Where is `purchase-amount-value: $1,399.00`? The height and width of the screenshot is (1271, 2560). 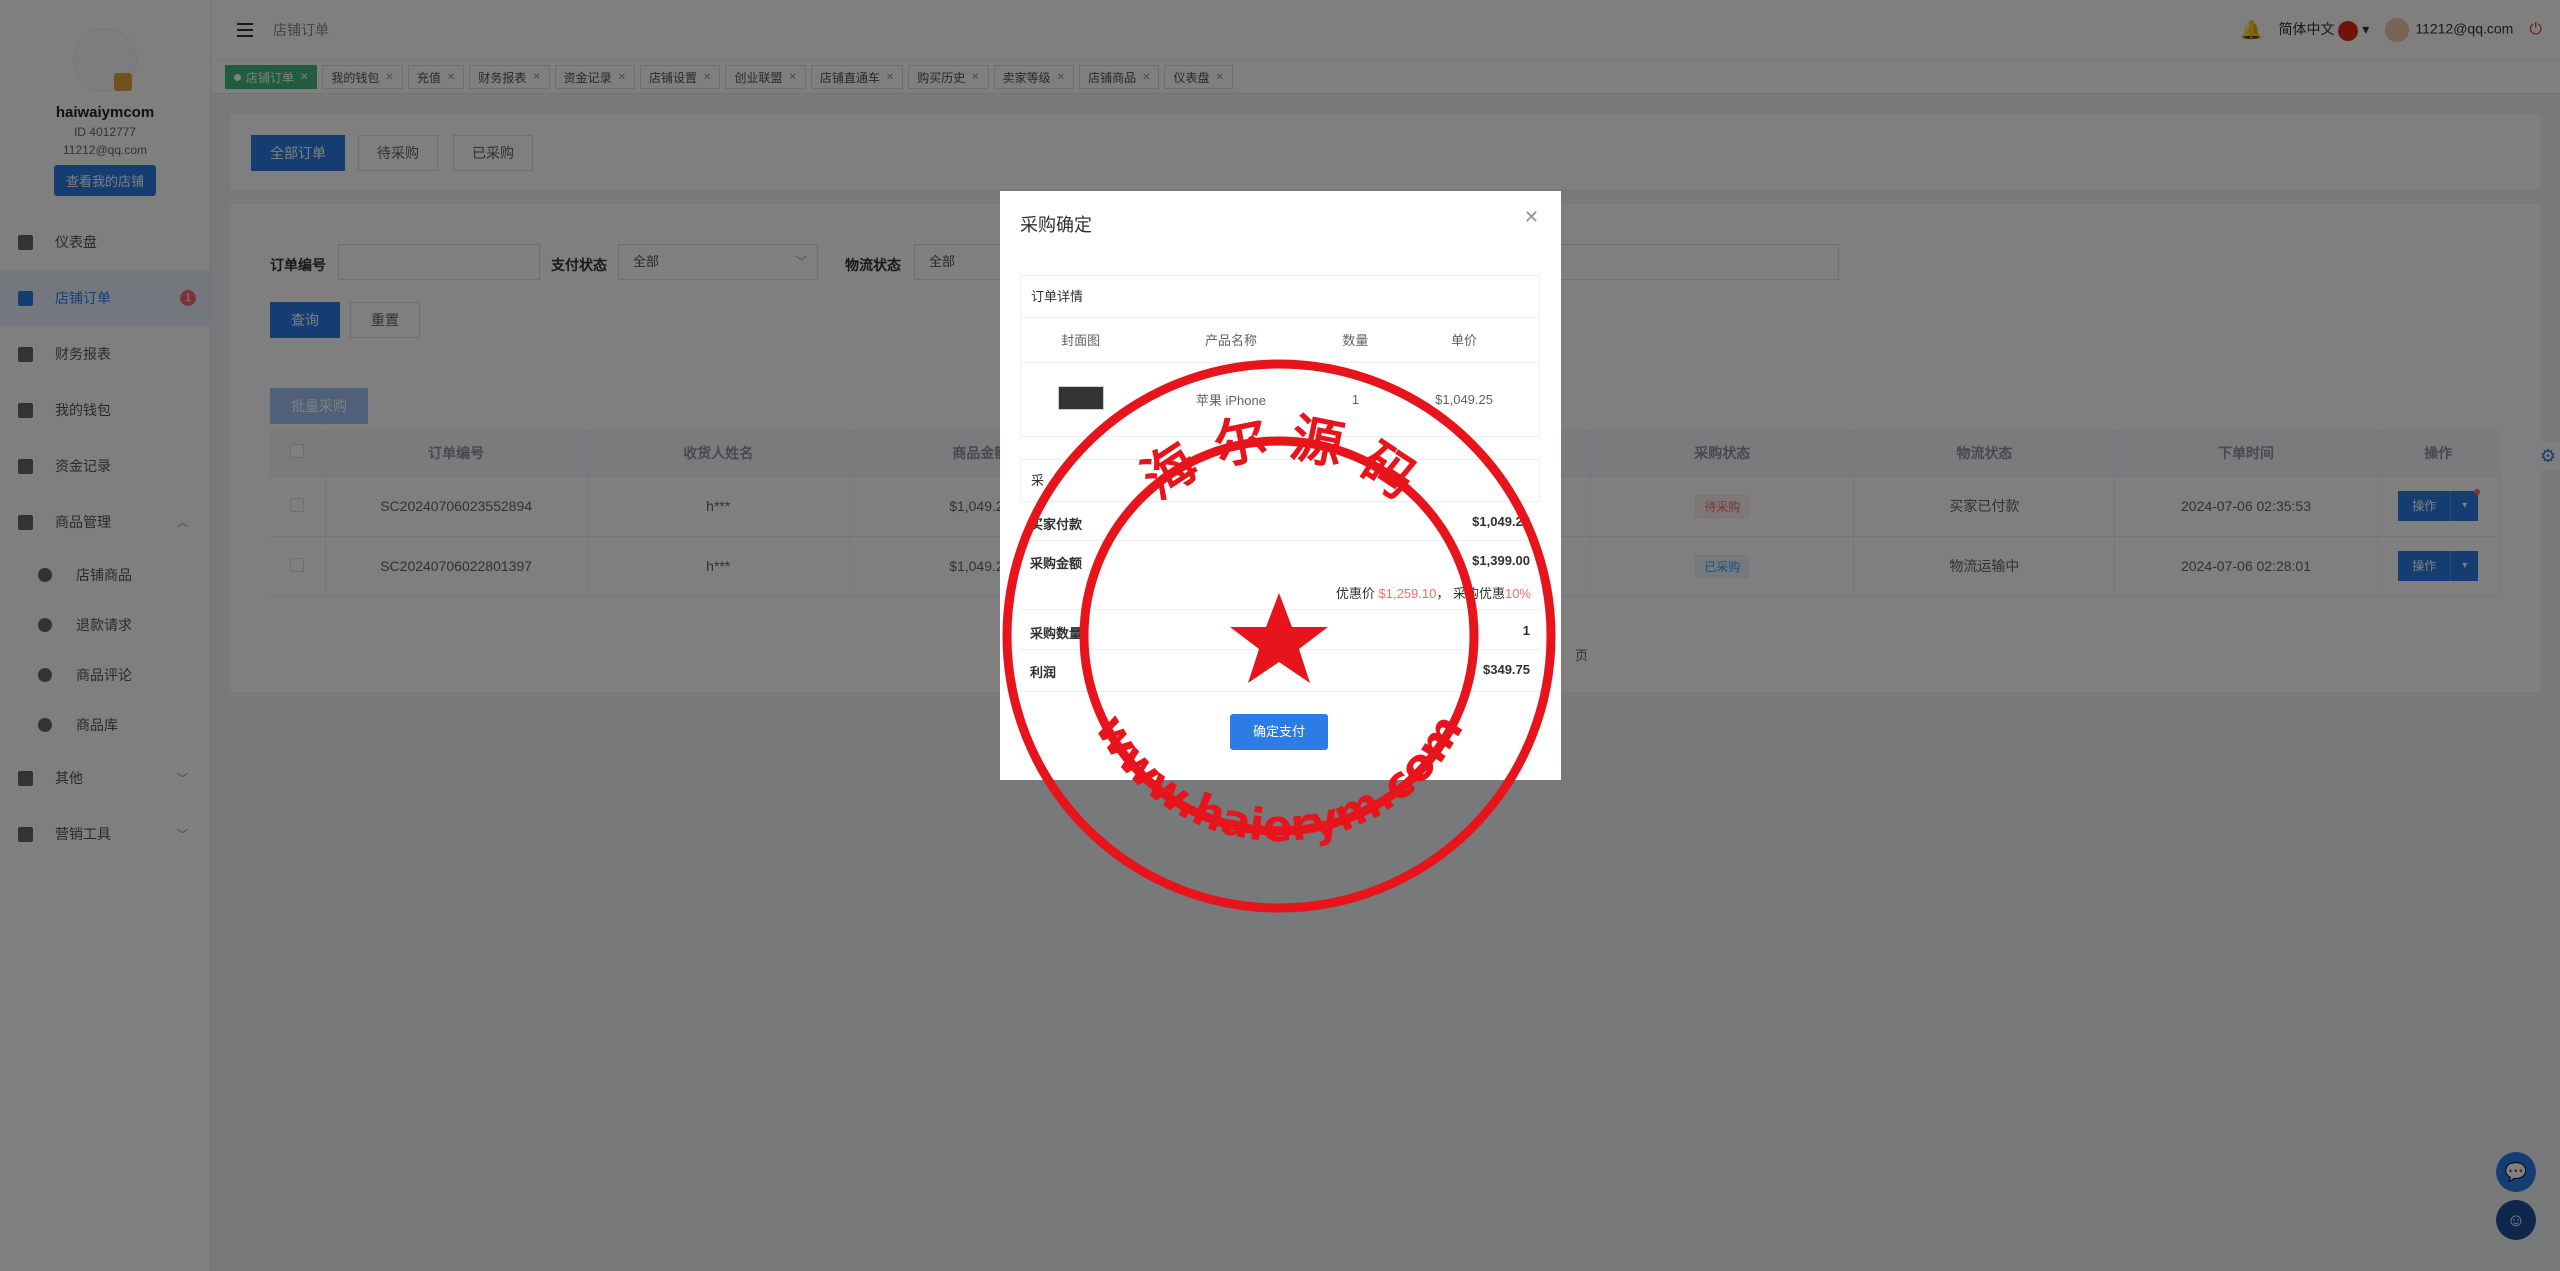 purchase-amount-value: $1,399.00 is located at coordinates (1501, 560).